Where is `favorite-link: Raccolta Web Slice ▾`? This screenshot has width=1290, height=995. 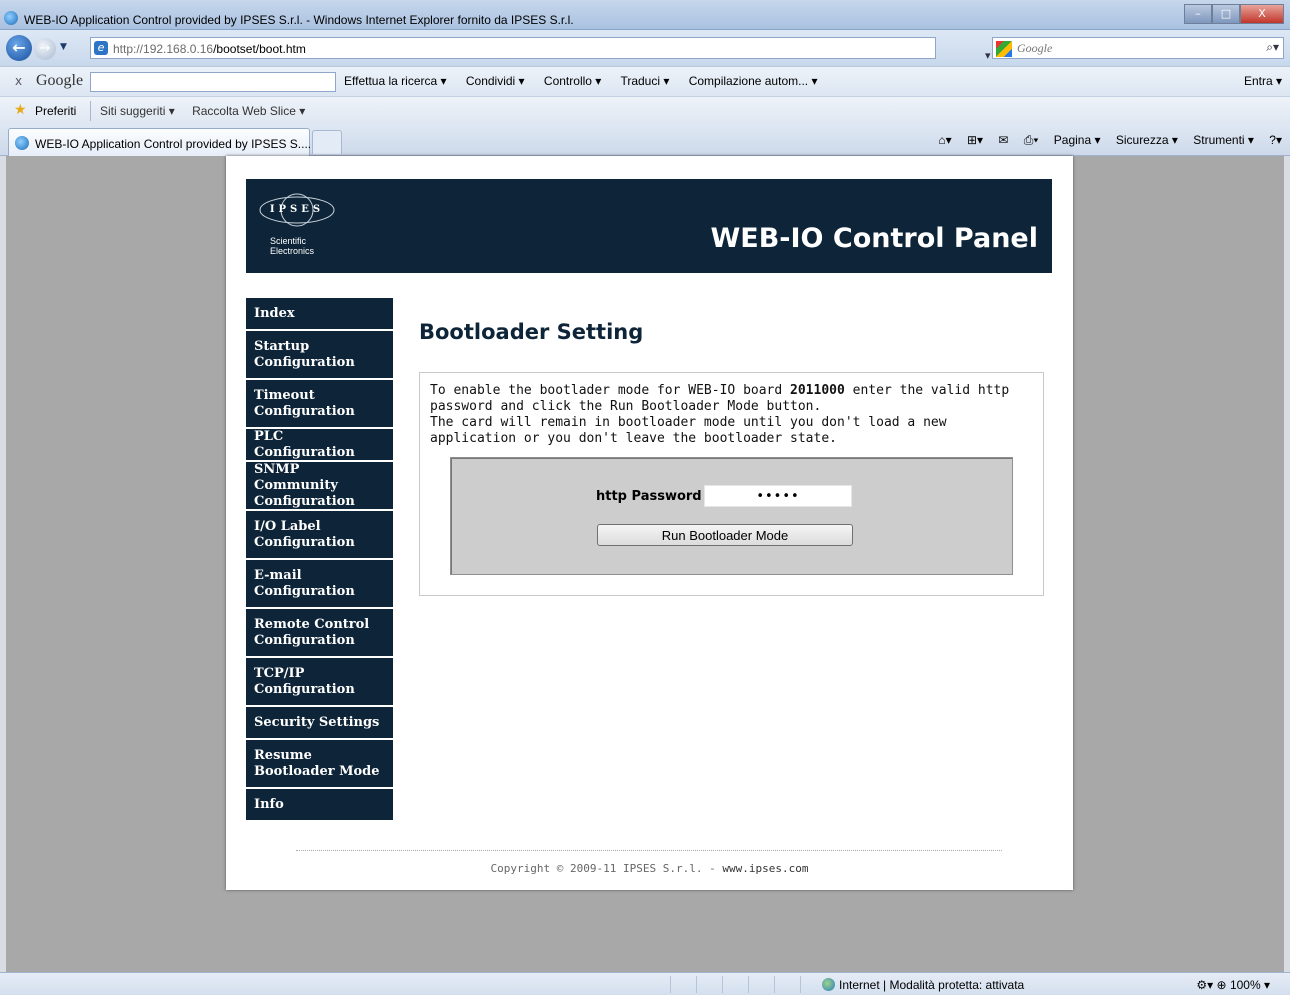 favorite-link: Raccolta Web Slice ▾ is located at coordinates (248, 111).